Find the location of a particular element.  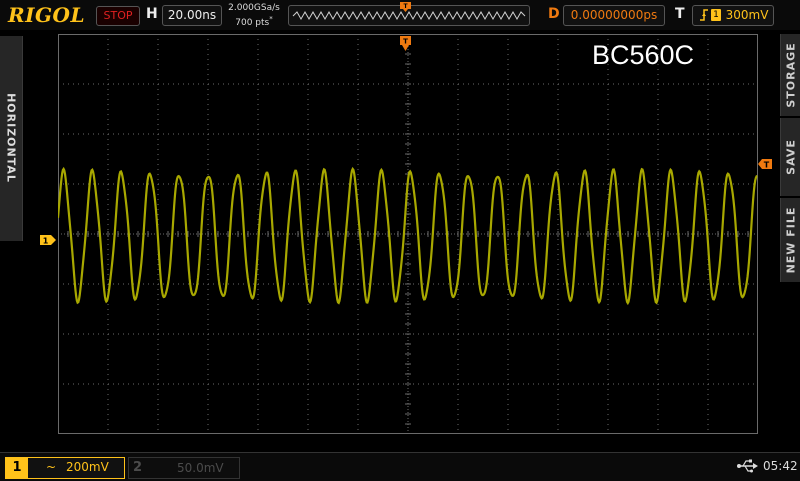

trigger-level: 300mV is located at coordinates (747, 15).